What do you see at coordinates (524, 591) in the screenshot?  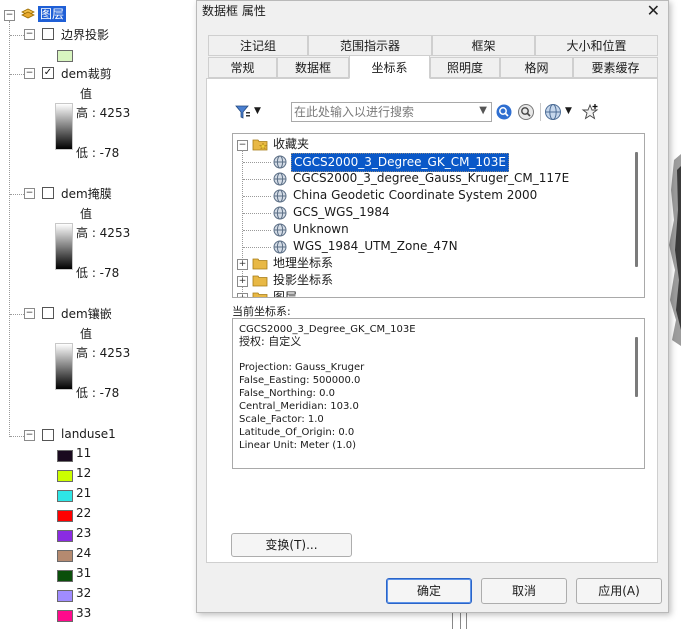 I see `cancel-button: 取消` at bounding box center [524, 591].